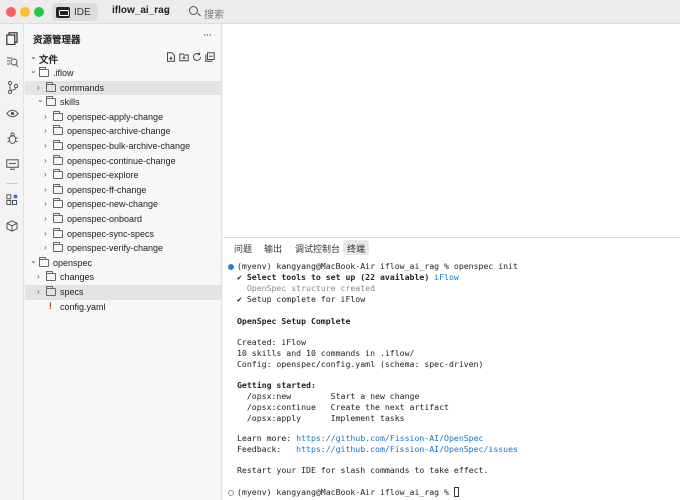 The height and width of the screenshot is (500, 680). Describe the element at coordinates (12, 38) in the screenshot. I see `explorer-icon` at that location.